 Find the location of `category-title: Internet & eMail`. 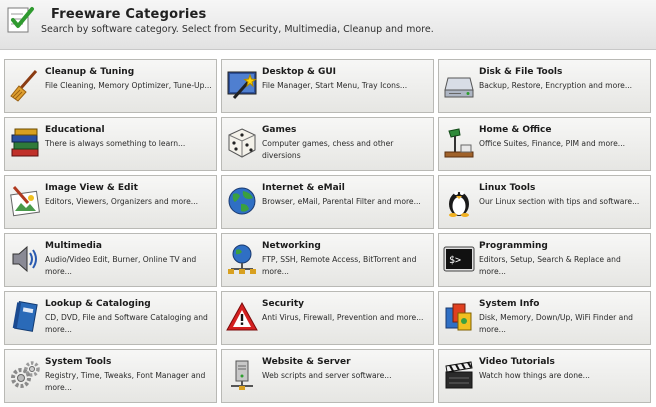

category-title: Internet & eMail is located at coordinates (303, 188).